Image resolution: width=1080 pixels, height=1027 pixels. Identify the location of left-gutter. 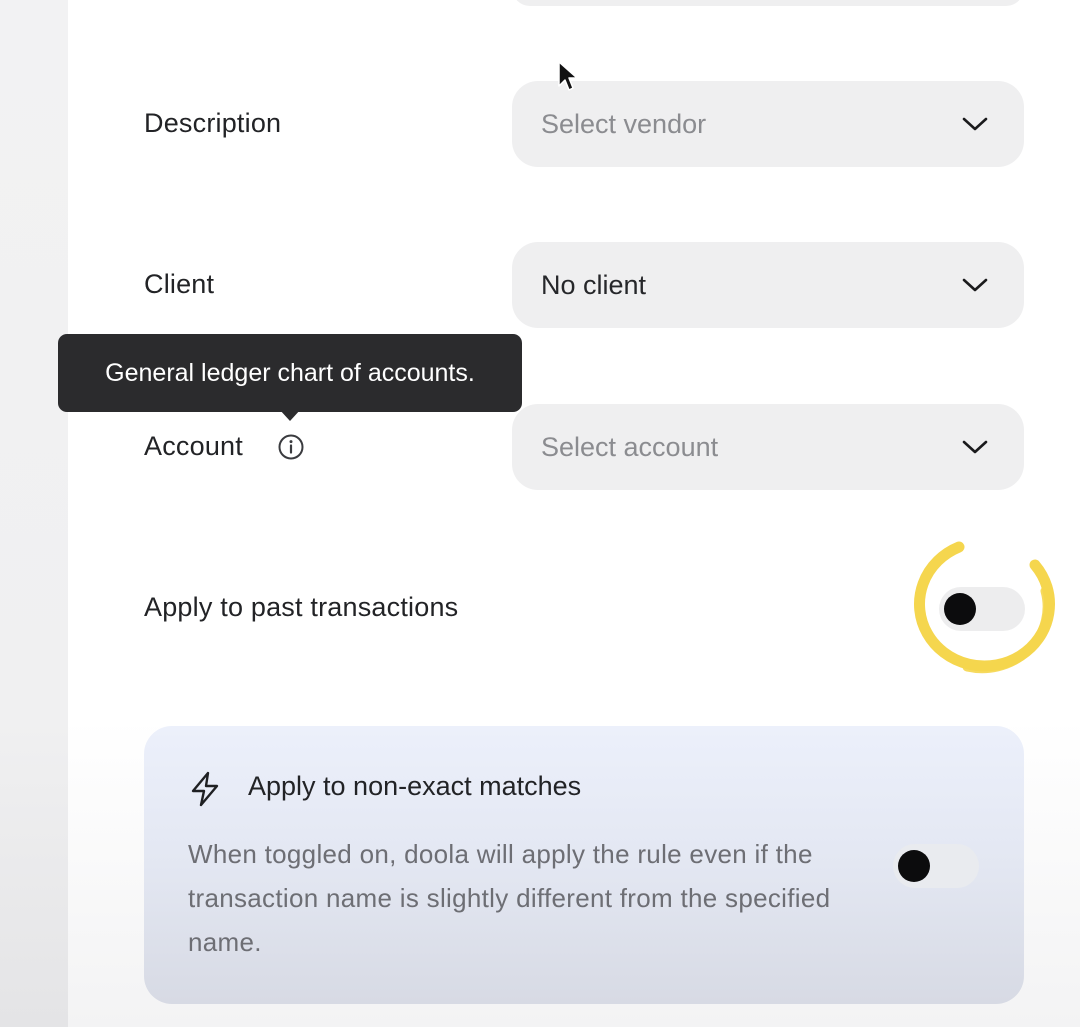
(34, 513).